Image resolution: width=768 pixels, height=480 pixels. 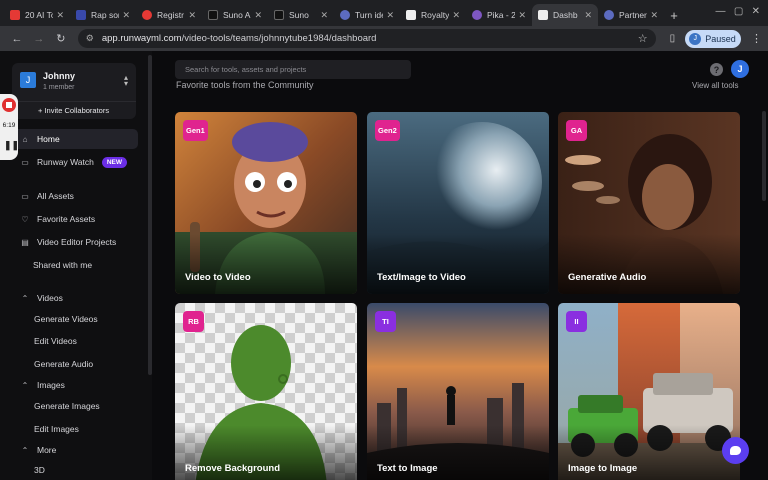 I want to click on tool-card-image-to-image: II Image to Image, so click(x=649, y=391).